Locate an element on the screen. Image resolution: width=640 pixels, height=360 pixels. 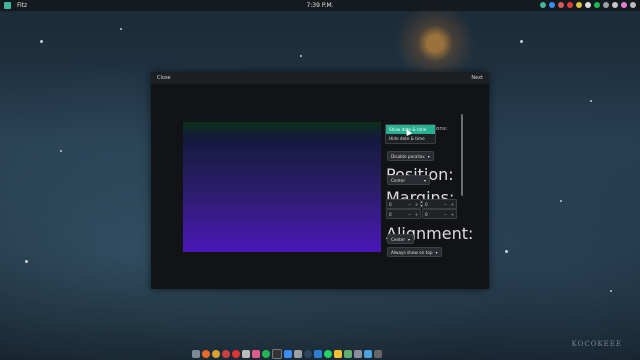
active-app-name: Fitz is located at coordinates (22, 5).